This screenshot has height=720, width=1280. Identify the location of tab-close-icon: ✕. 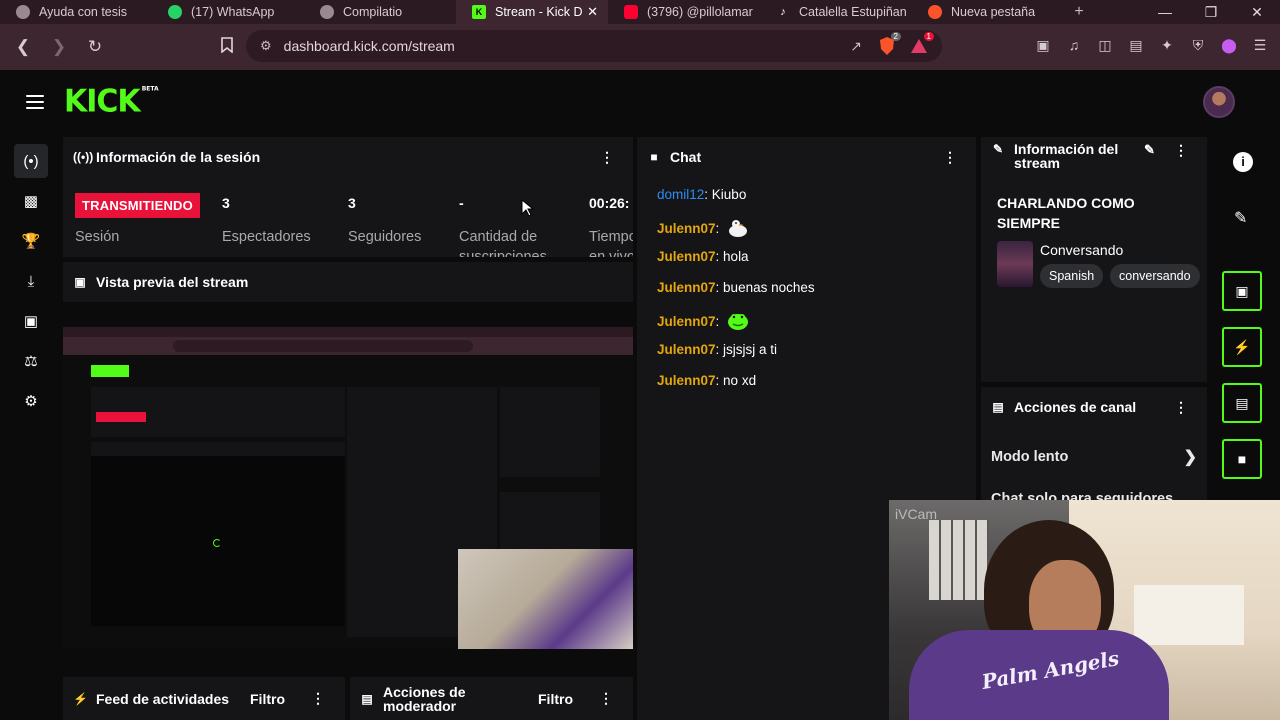
(592, 12).